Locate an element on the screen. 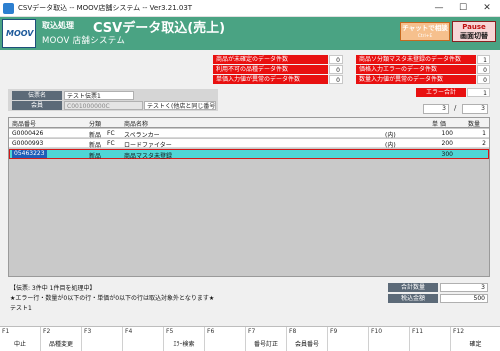 The image size is (500, 351). stat-value-unit-price-error: 0 is located at coordinates (336, 79).